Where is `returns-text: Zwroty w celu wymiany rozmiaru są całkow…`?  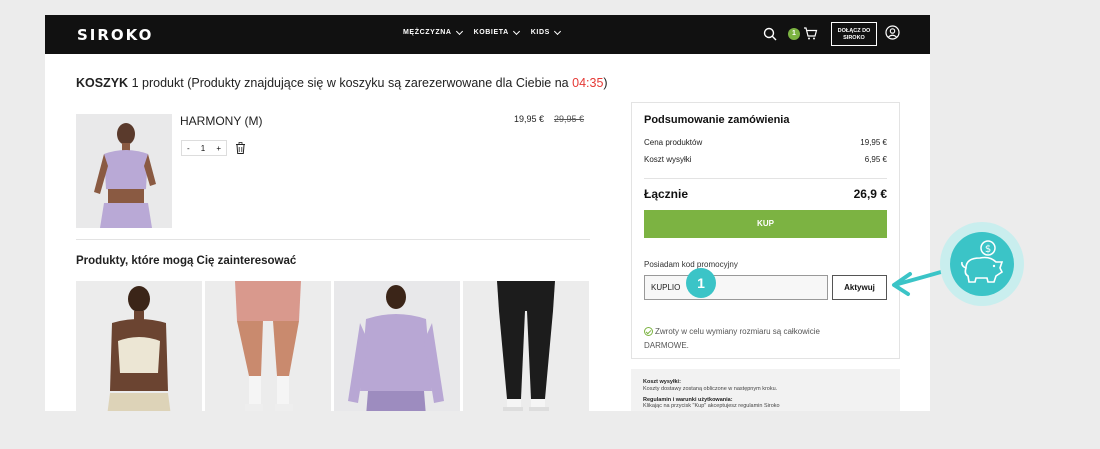 returns-text: Zwroty w celu wymiany rozmiaru są całkow… is located at coordinates (737, 331).